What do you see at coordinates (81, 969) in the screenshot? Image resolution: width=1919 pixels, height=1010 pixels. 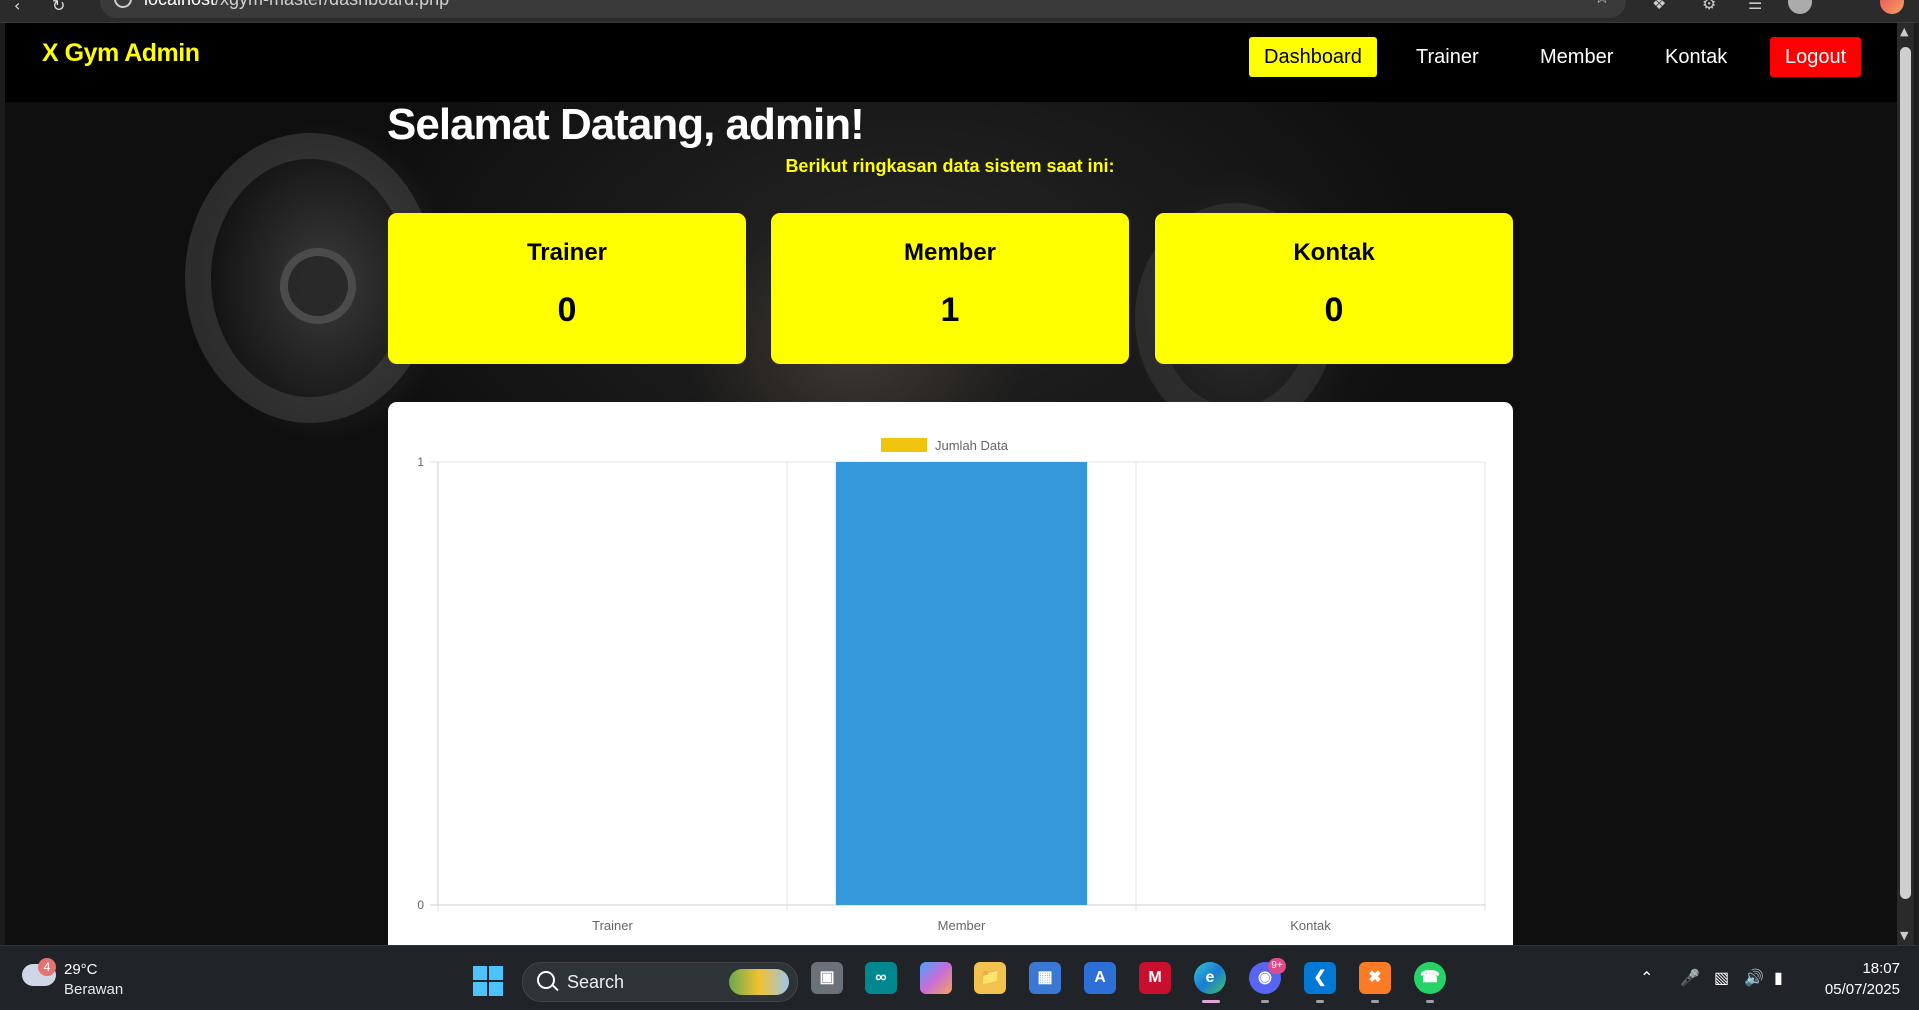 I see `weather-temp: 29°C` at bounding box center [81, 969].